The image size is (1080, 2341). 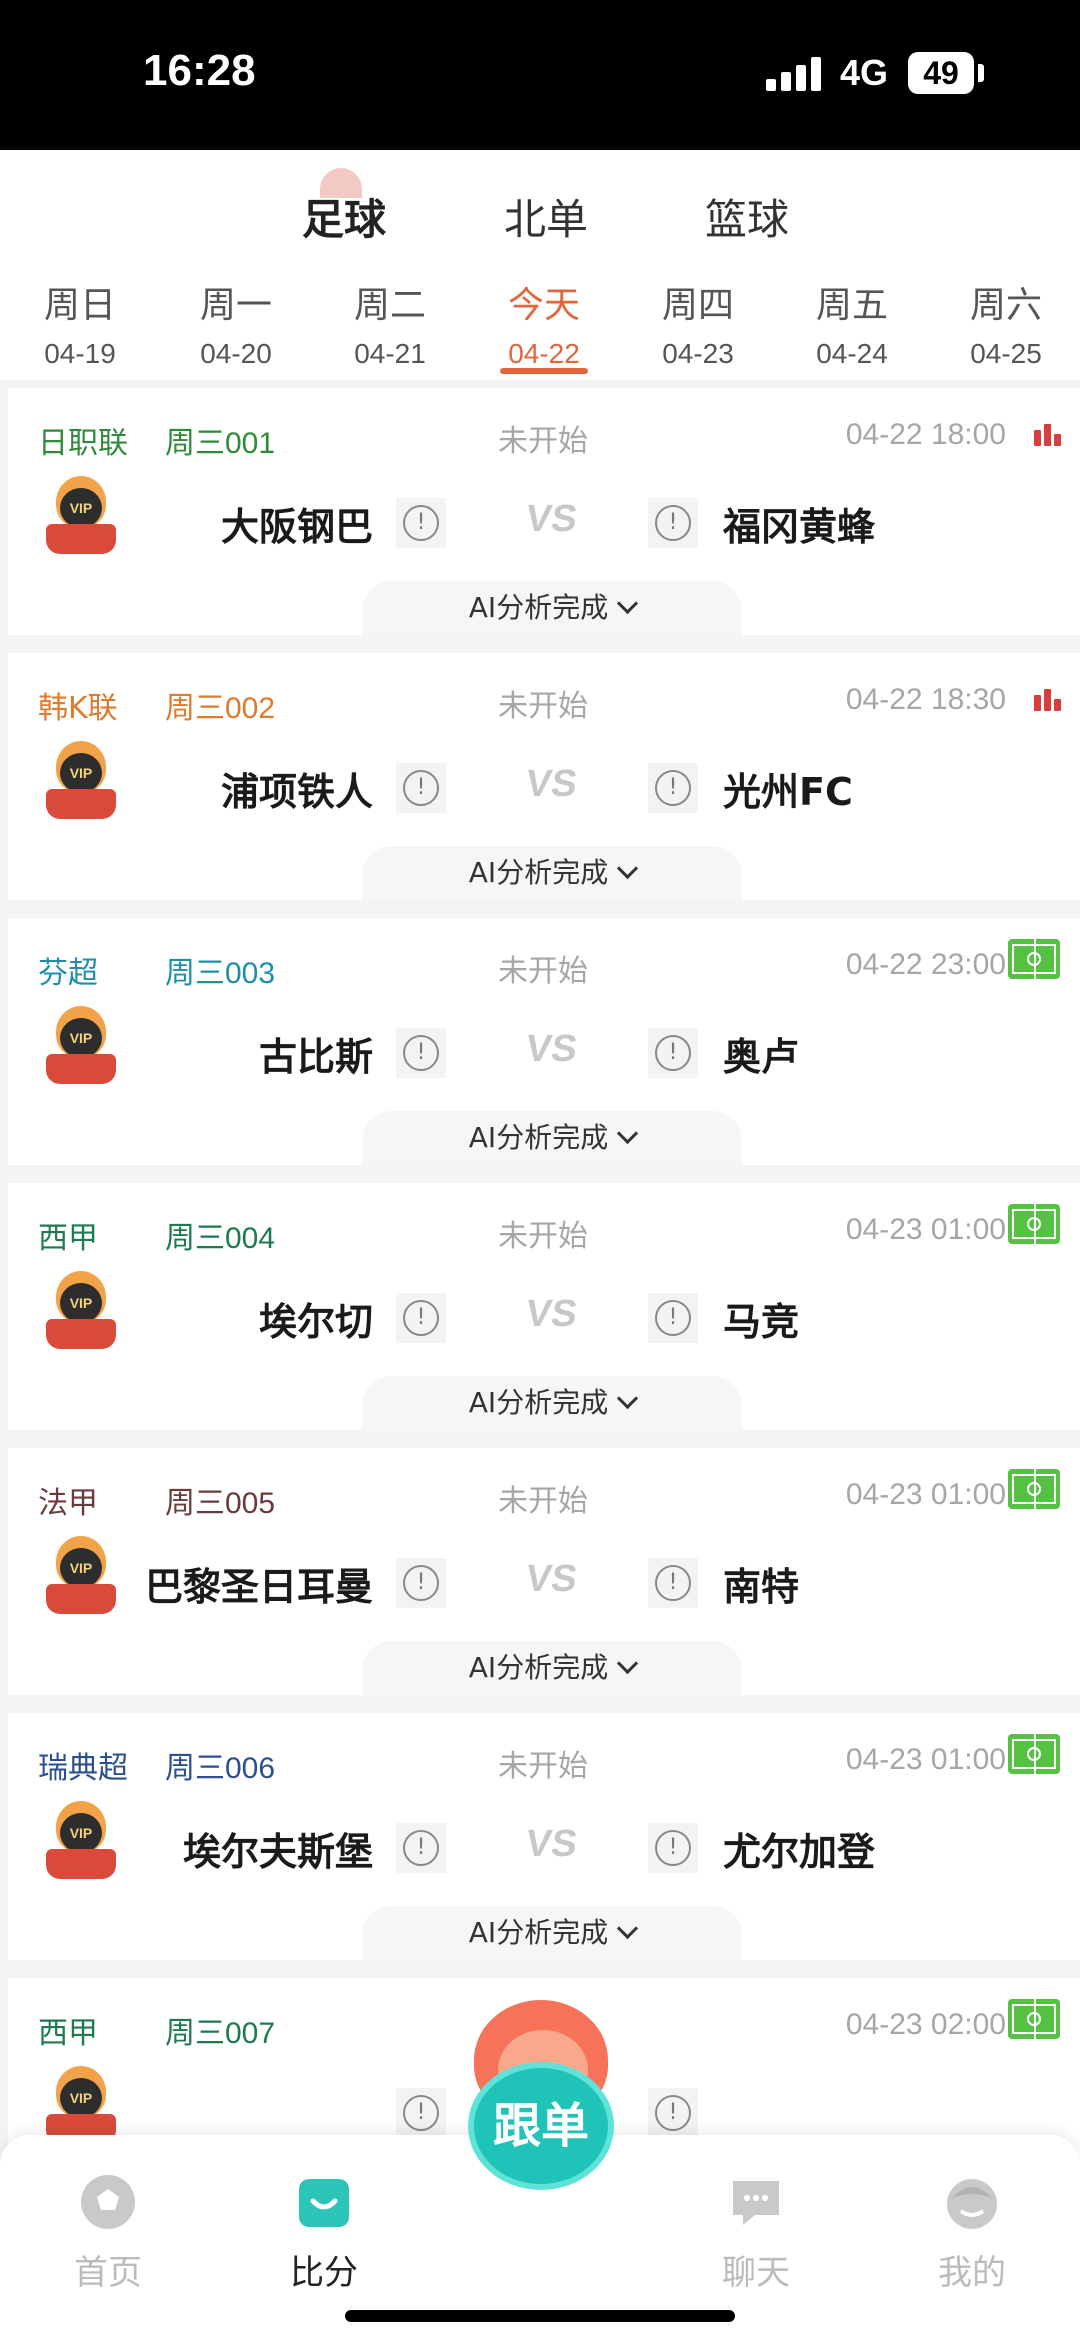 What do you see at coordinates (799, 527) in the screenshot?
I see `away-team: 福冈黄蜂` at bounding box center [799, 527].